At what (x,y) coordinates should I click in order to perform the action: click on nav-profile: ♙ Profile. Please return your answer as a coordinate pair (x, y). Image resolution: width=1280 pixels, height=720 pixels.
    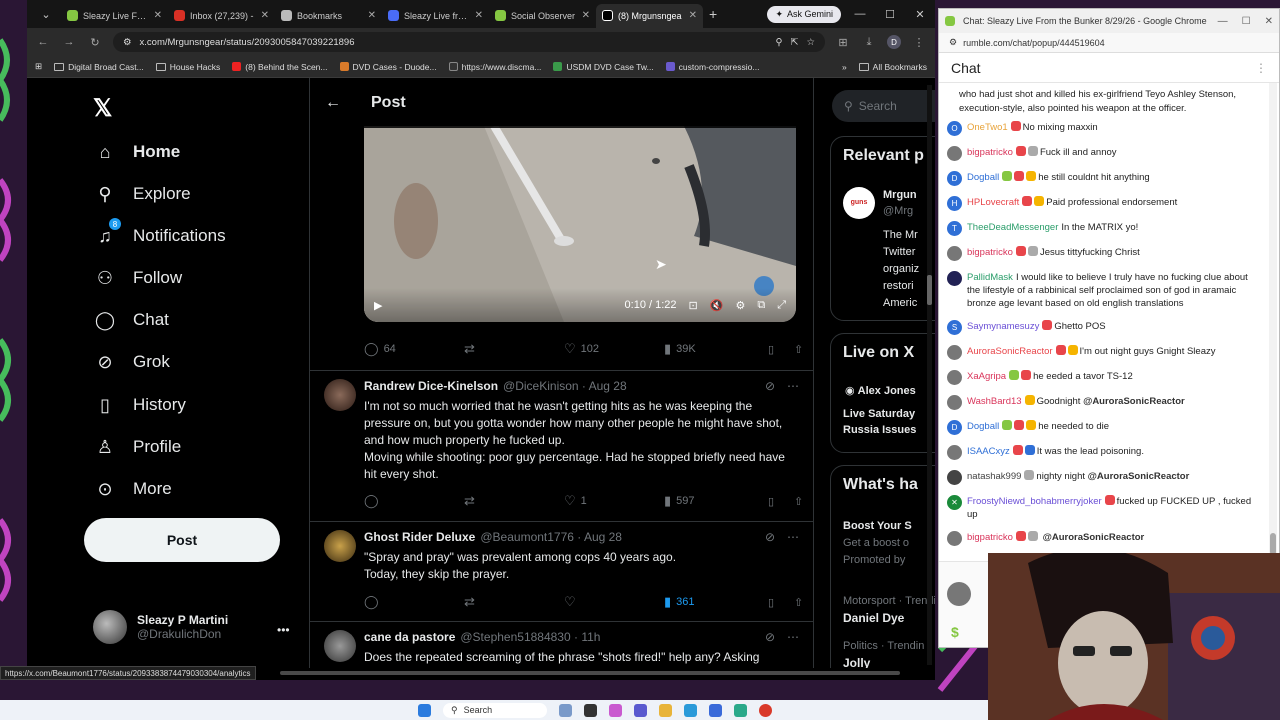
    Looking at the image, I should click on (137, 447).